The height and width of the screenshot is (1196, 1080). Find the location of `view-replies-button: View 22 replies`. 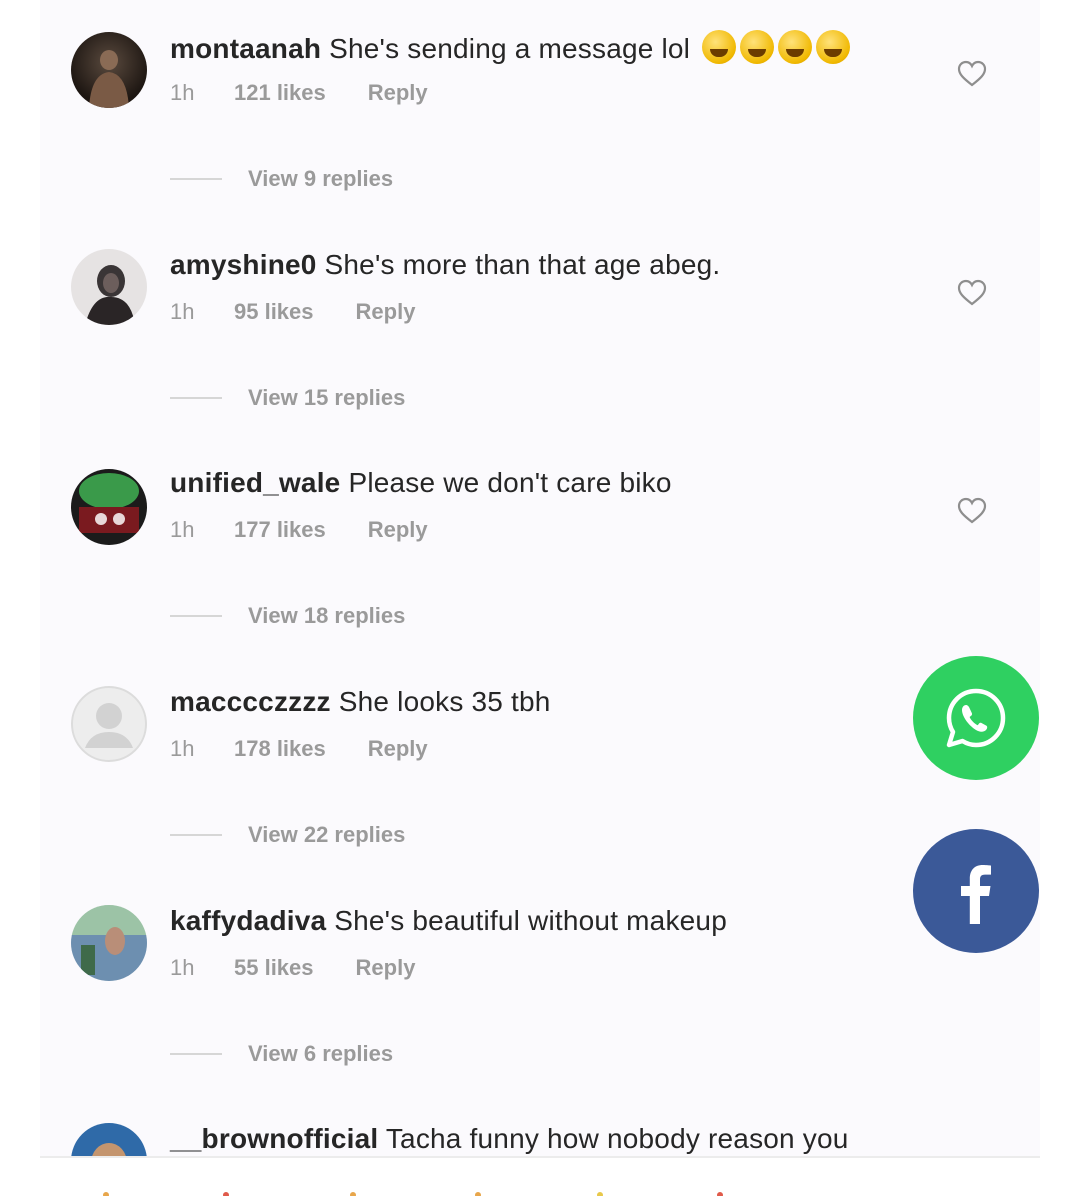

view-replies-button: View 22 replies is located at coordinates (287, 835).